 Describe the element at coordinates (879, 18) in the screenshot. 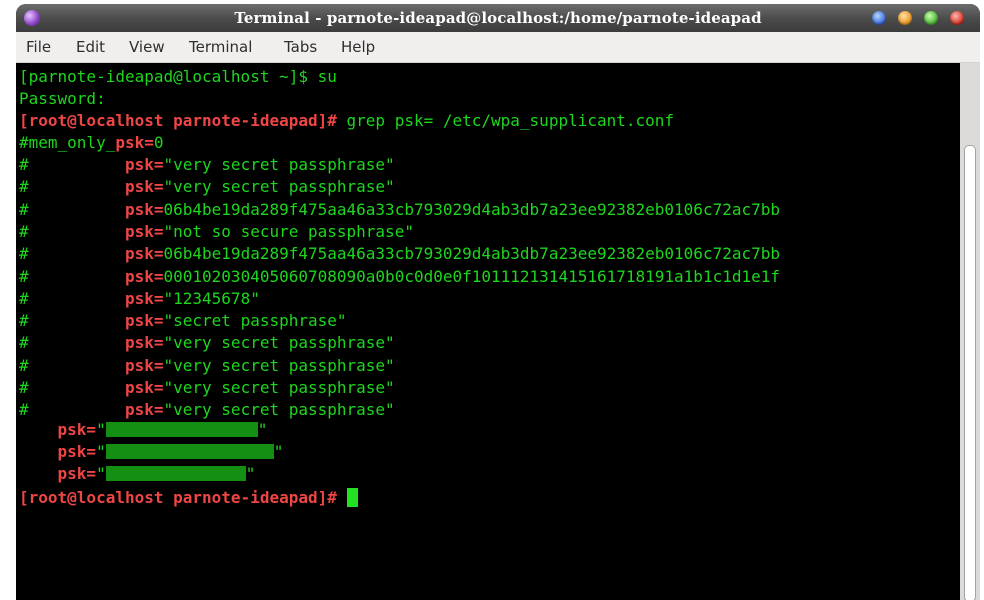

I see `menu-button-icon` at that location.